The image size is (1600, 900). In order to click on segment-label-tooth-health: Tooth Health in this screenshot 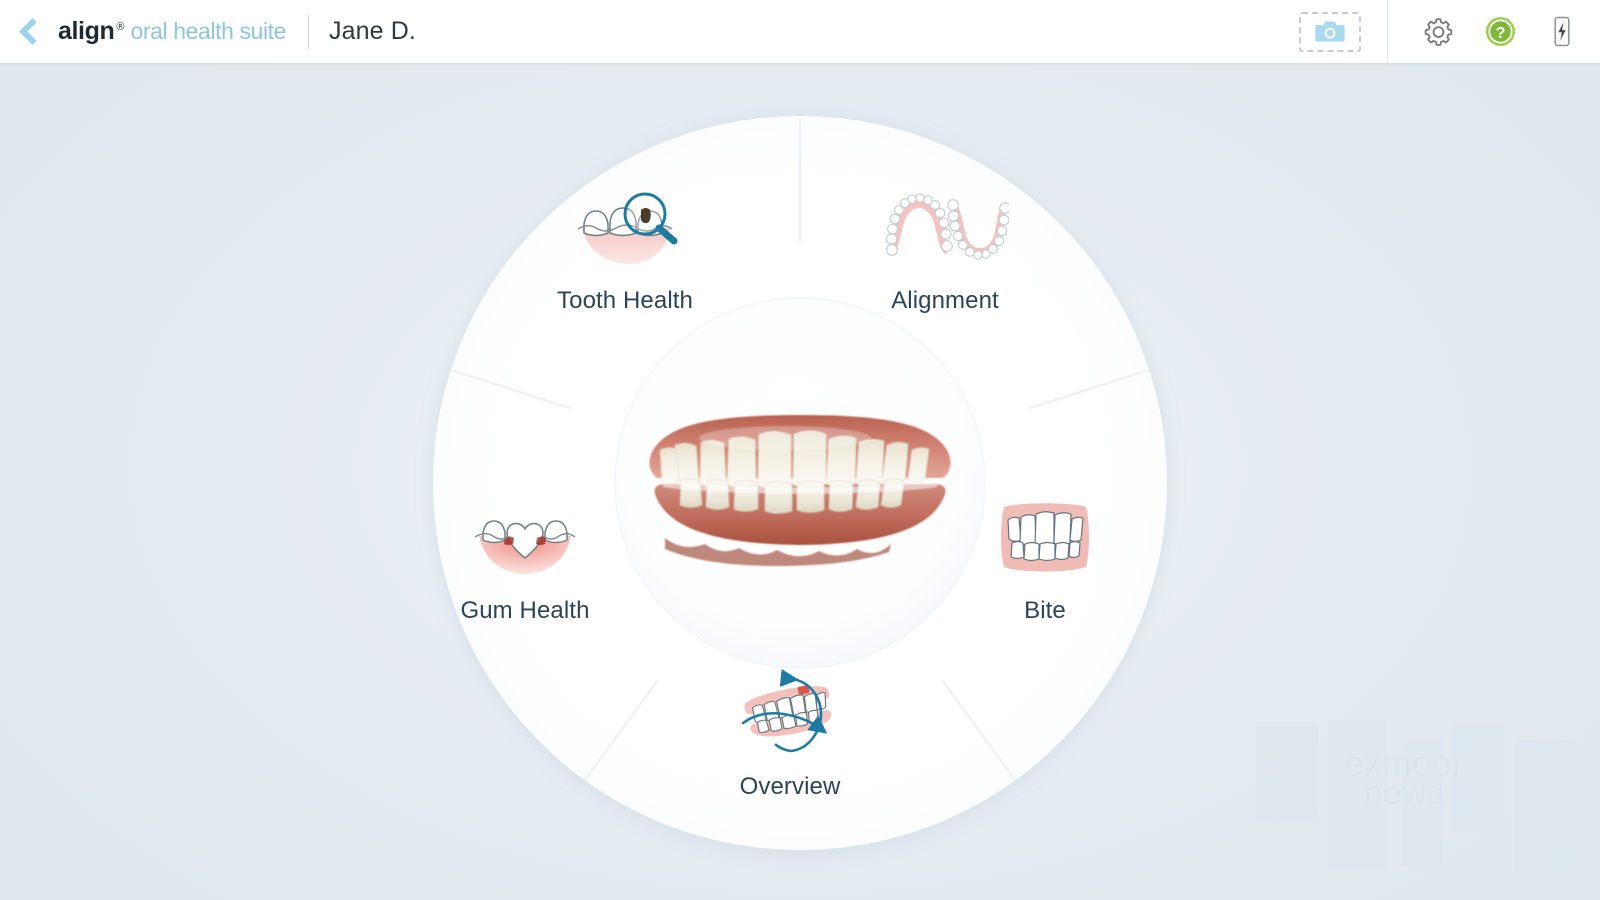, I will do `click(625, 300)`.